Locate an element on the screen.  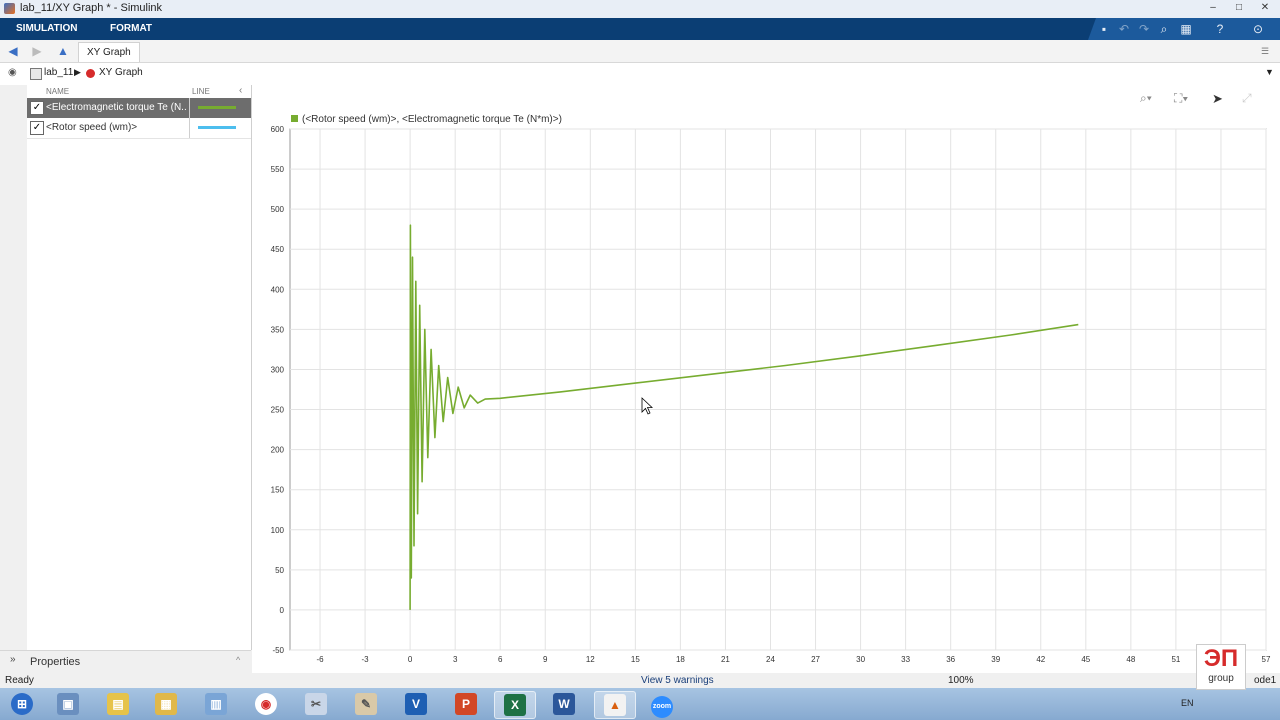
grid-icon: ▦ is located at coordinates (1186, 29).